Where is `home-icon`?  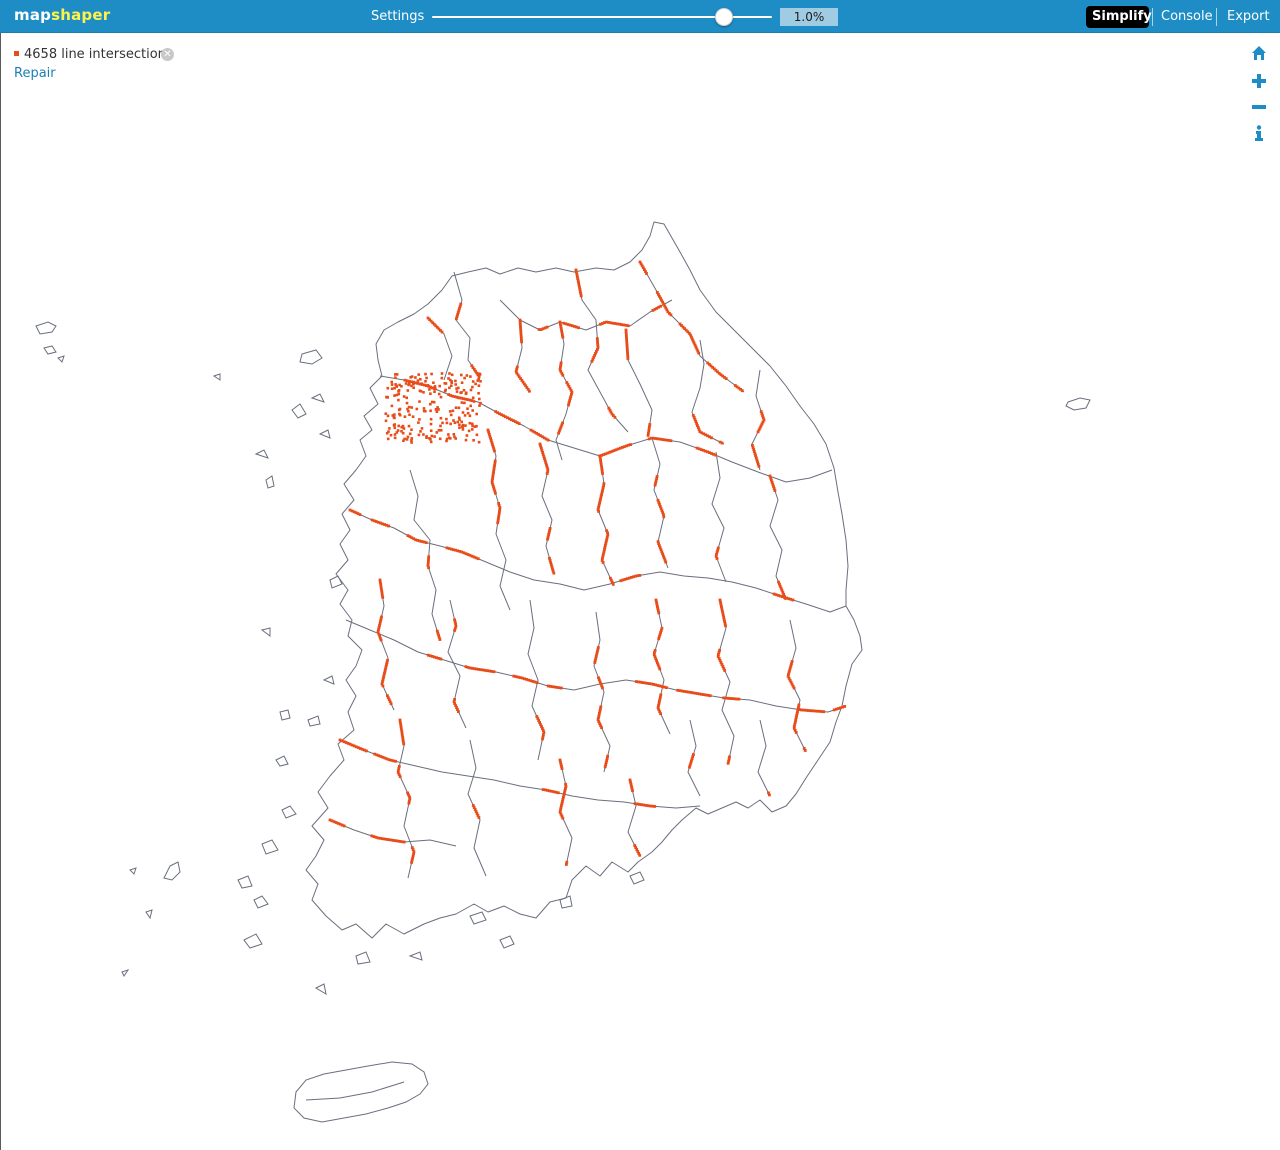
home-icon is located at coordinates (1259, 53).